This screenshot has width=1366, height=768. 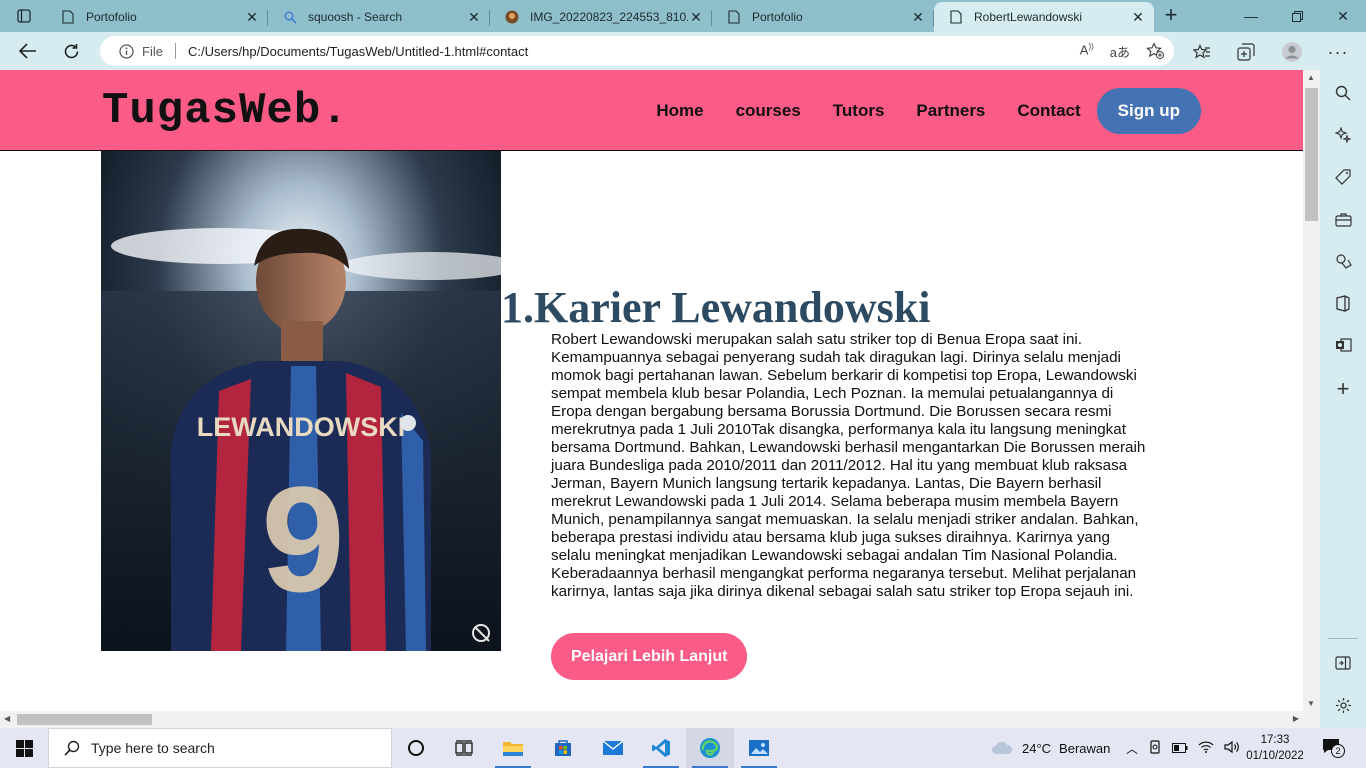 I want to click on nav-link-partners: Partners, so click(x=950, y=111).